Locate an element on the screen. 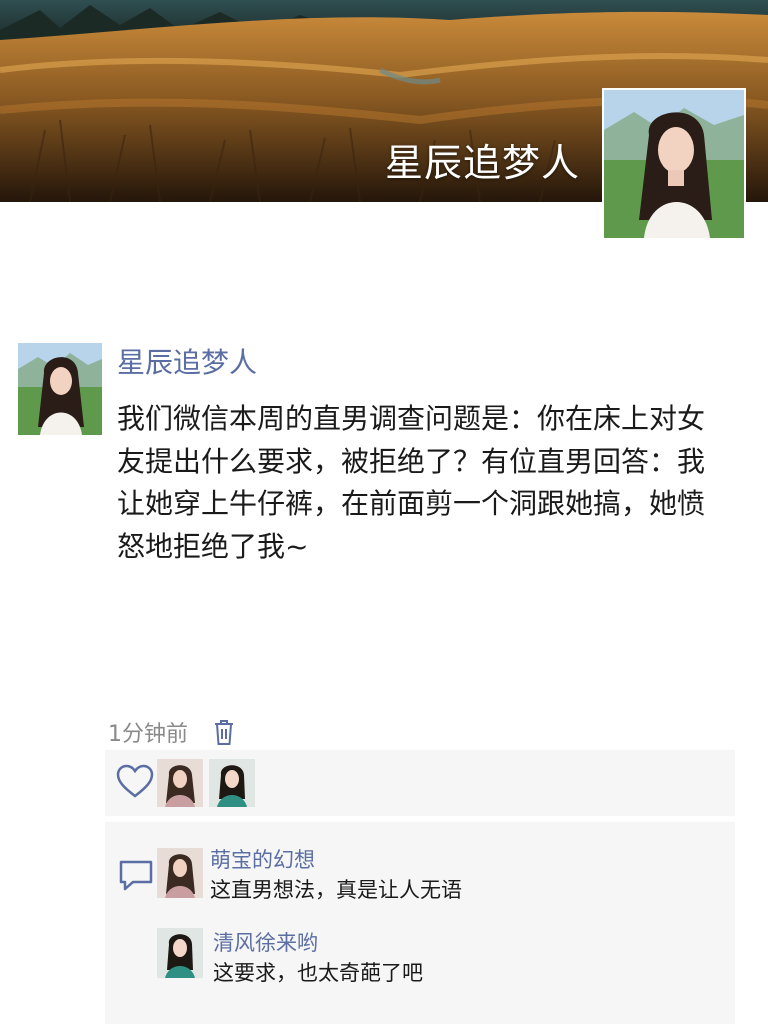 Image resolution: width=768 pixels, height=1024 pixels. post-author-avatar is located at coordinates (60, 389).